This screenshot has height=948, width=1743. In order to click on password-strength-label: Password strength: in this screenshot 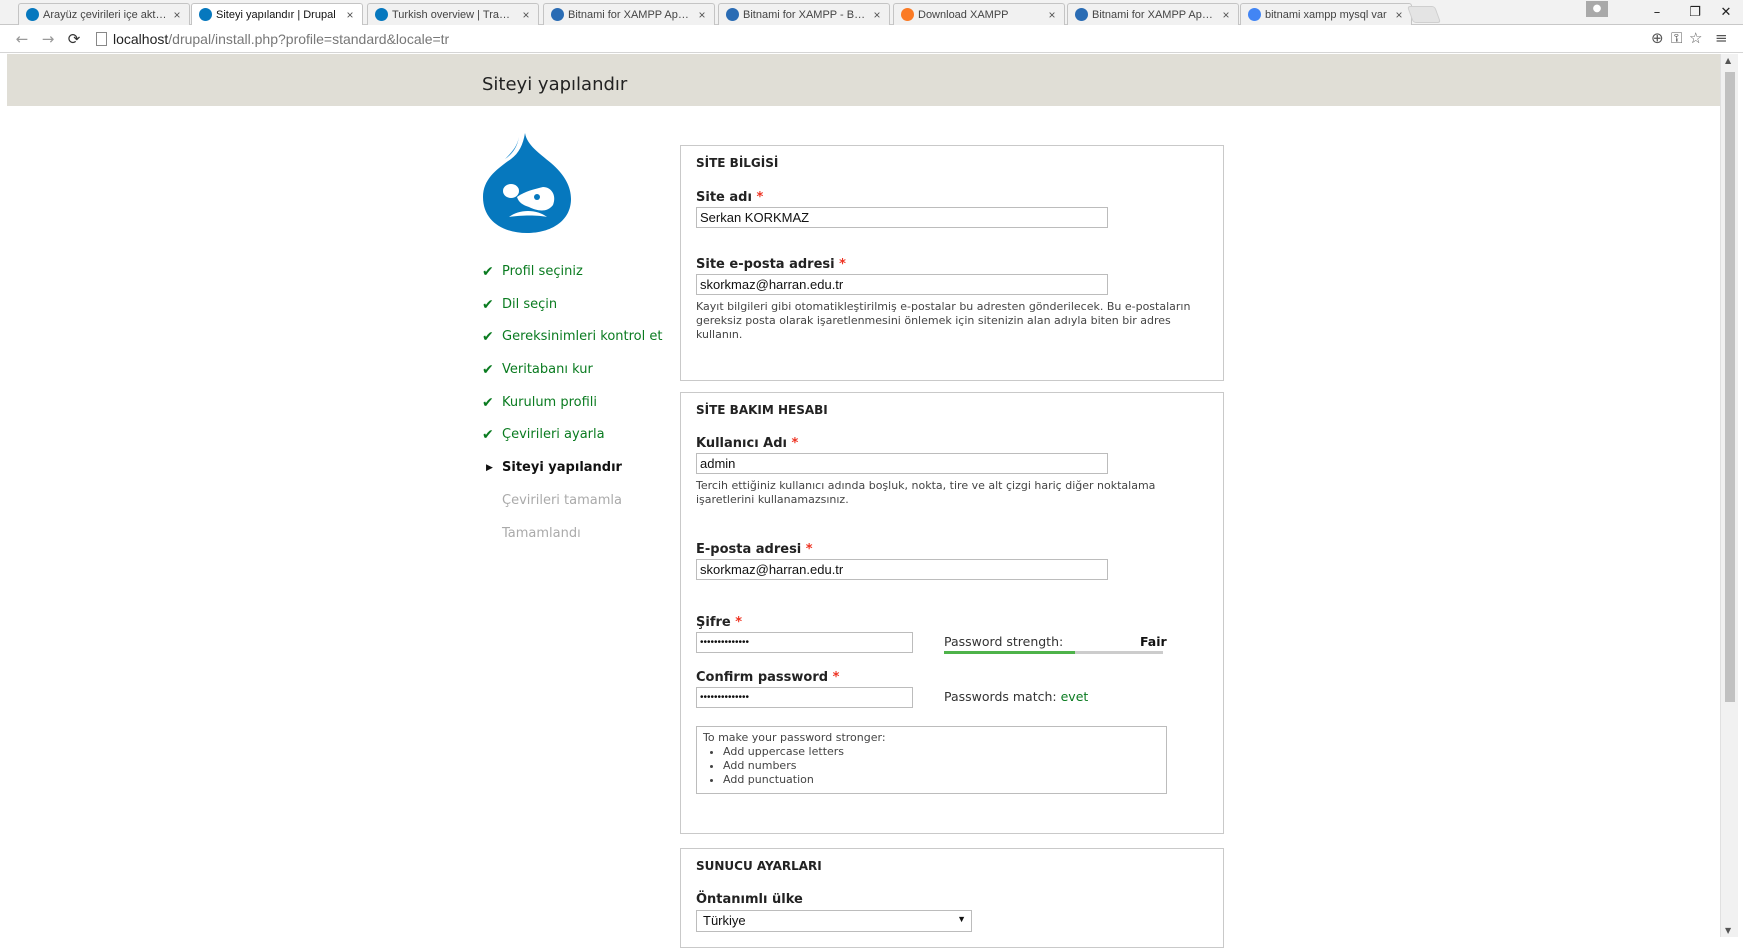, I will do `click(1004, 641)`.